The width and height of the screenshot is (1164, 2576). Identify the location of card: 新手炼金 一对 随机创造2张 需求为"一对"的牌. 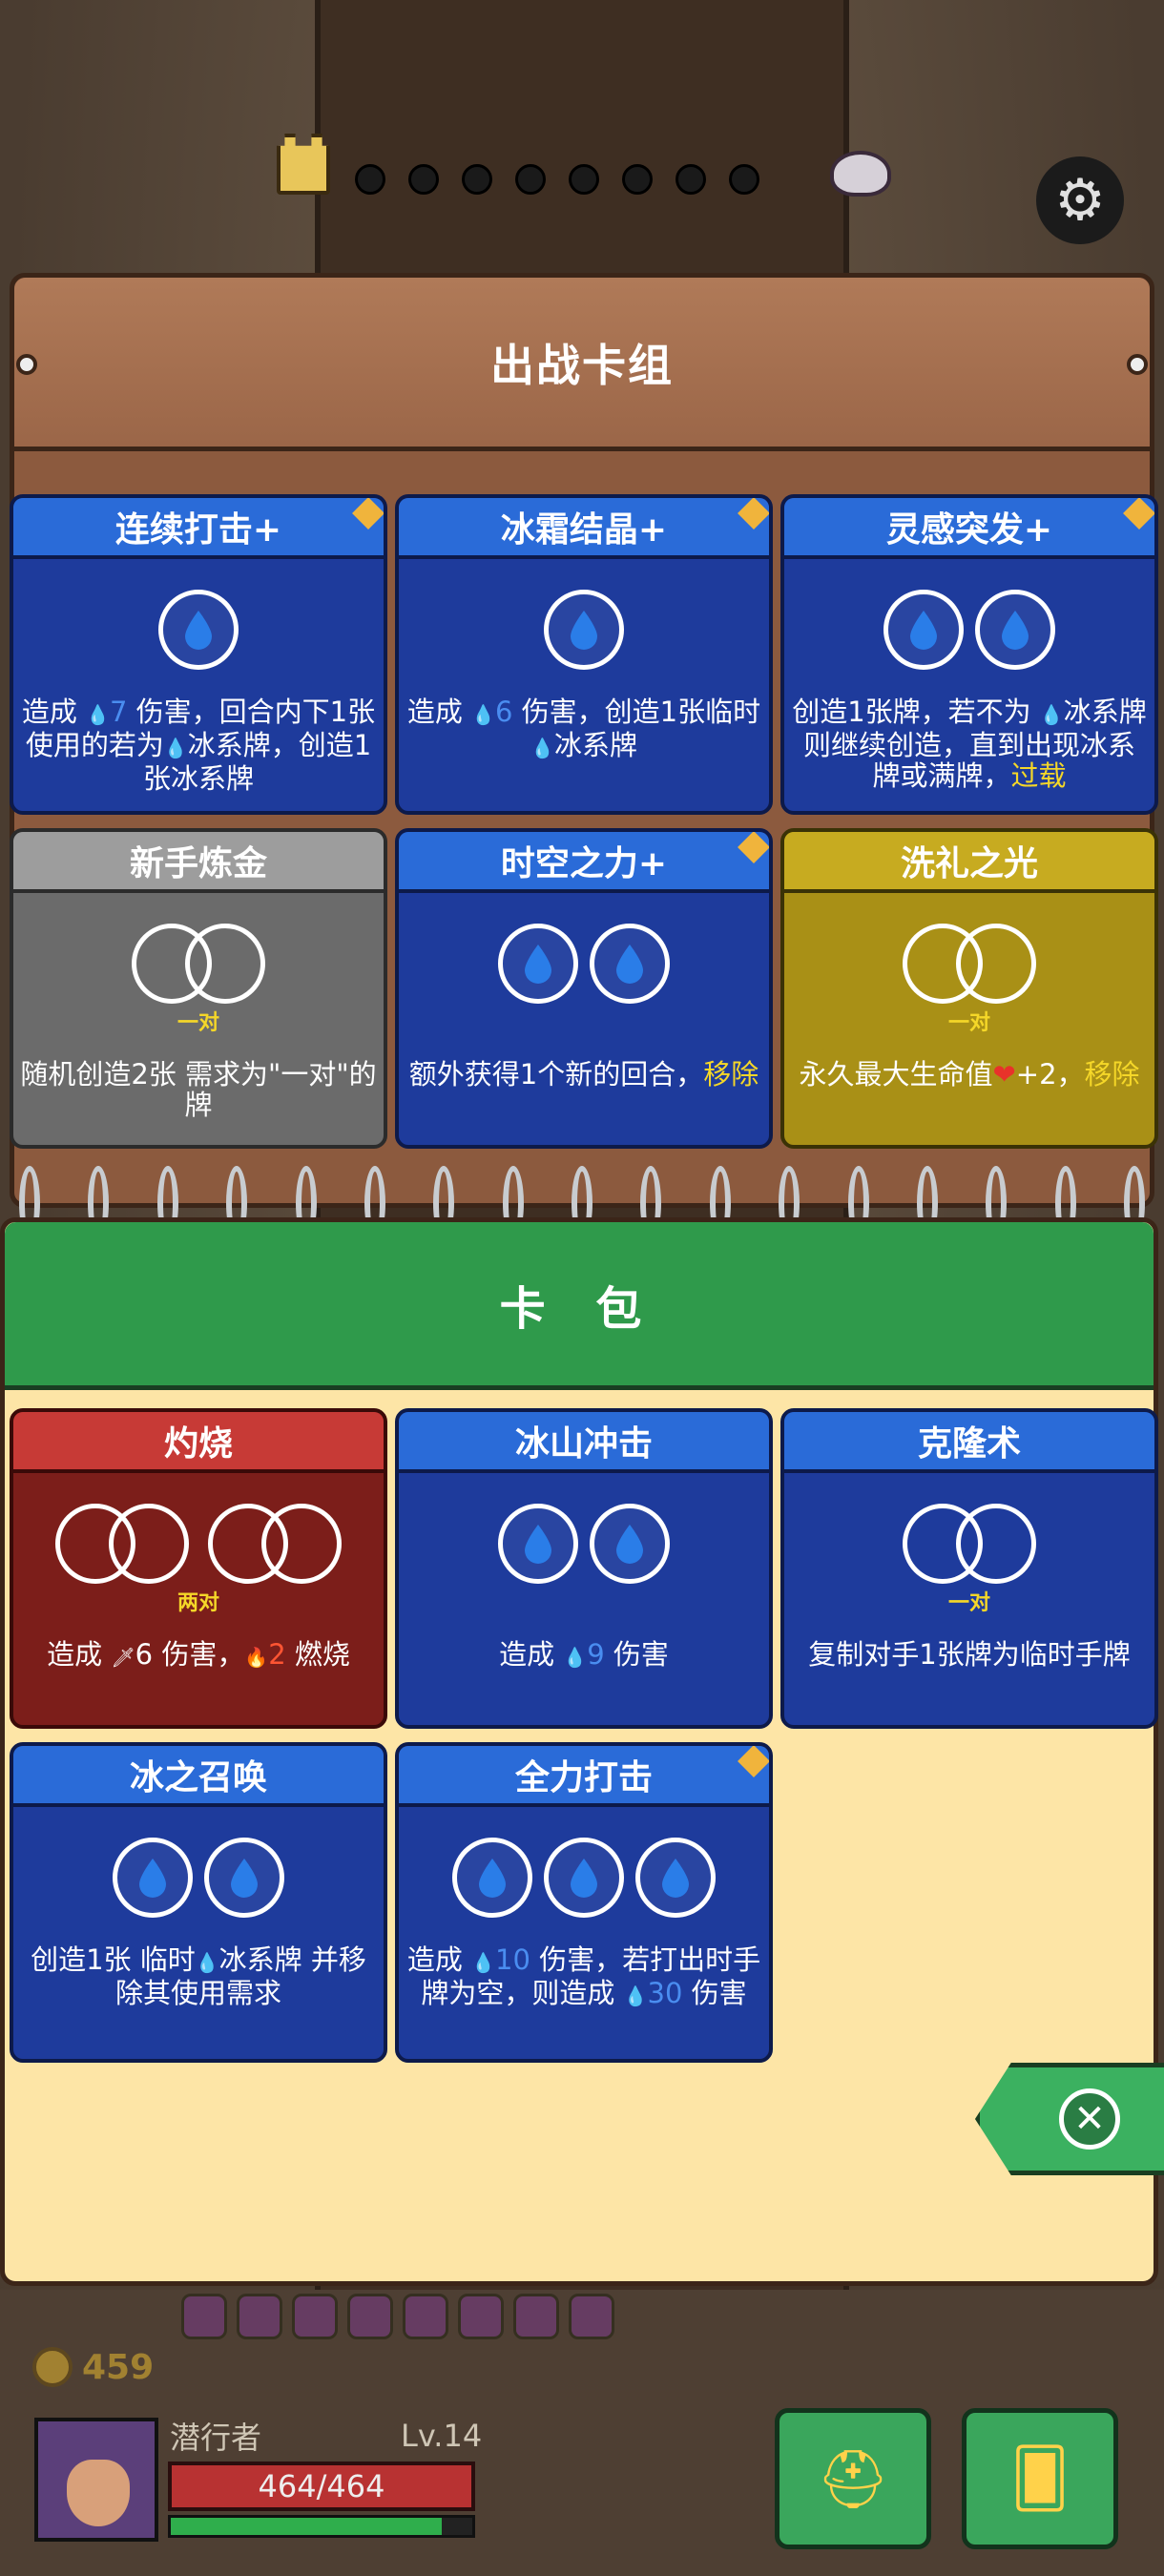
(198, 988).